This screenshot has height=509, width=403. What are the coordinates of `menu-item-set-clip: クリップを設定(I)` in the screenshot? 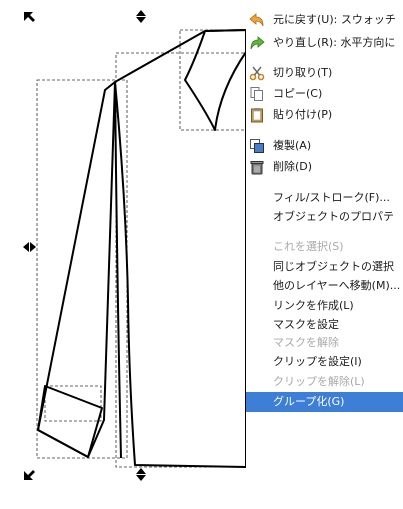 It's located at (324, 362).